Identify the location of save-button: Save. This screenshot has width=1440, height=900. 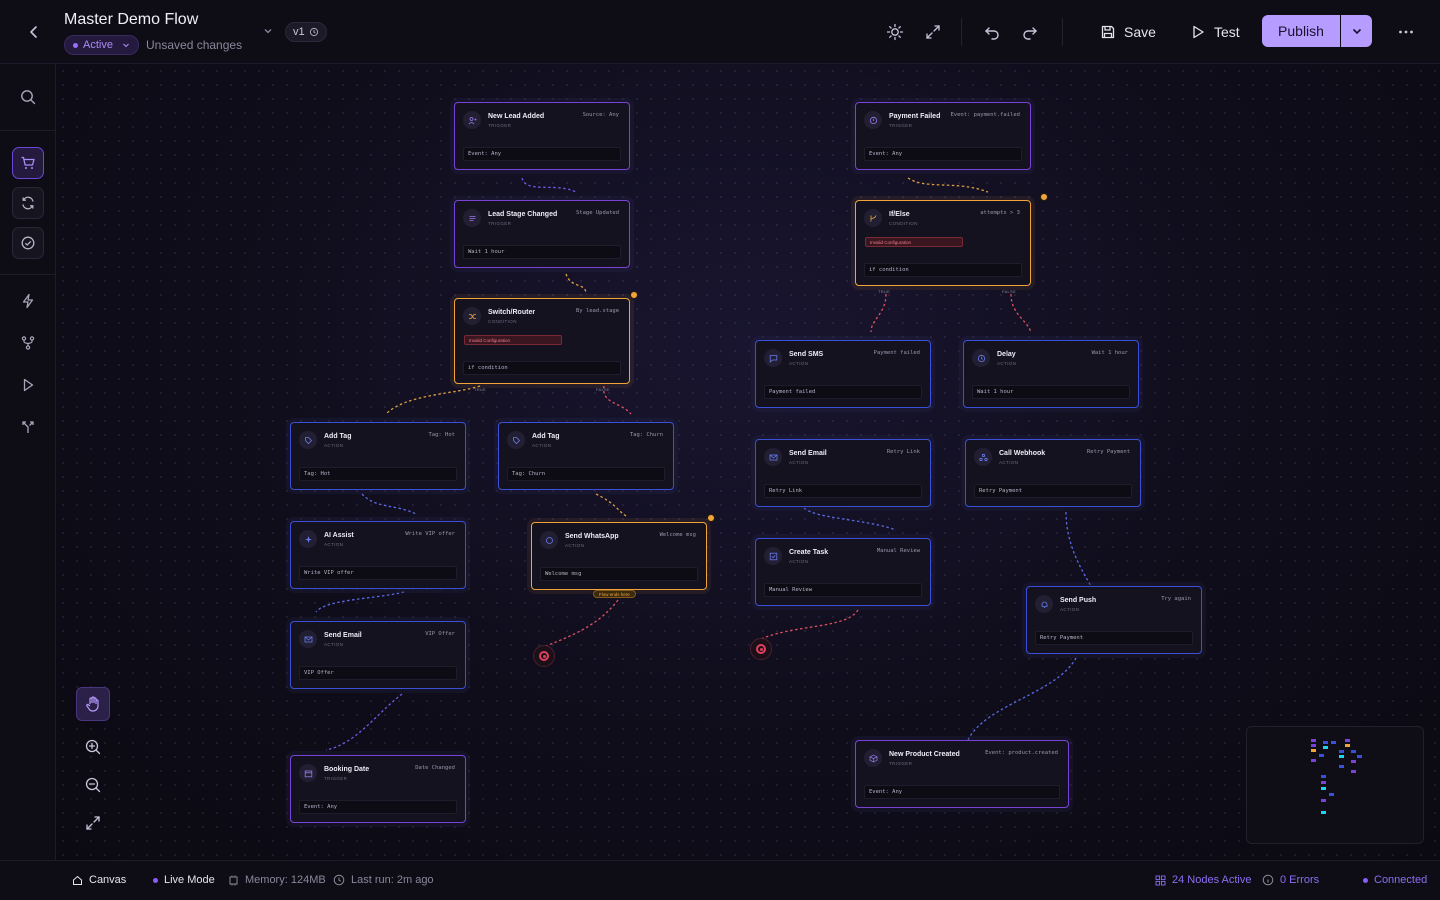
(1128, 32).